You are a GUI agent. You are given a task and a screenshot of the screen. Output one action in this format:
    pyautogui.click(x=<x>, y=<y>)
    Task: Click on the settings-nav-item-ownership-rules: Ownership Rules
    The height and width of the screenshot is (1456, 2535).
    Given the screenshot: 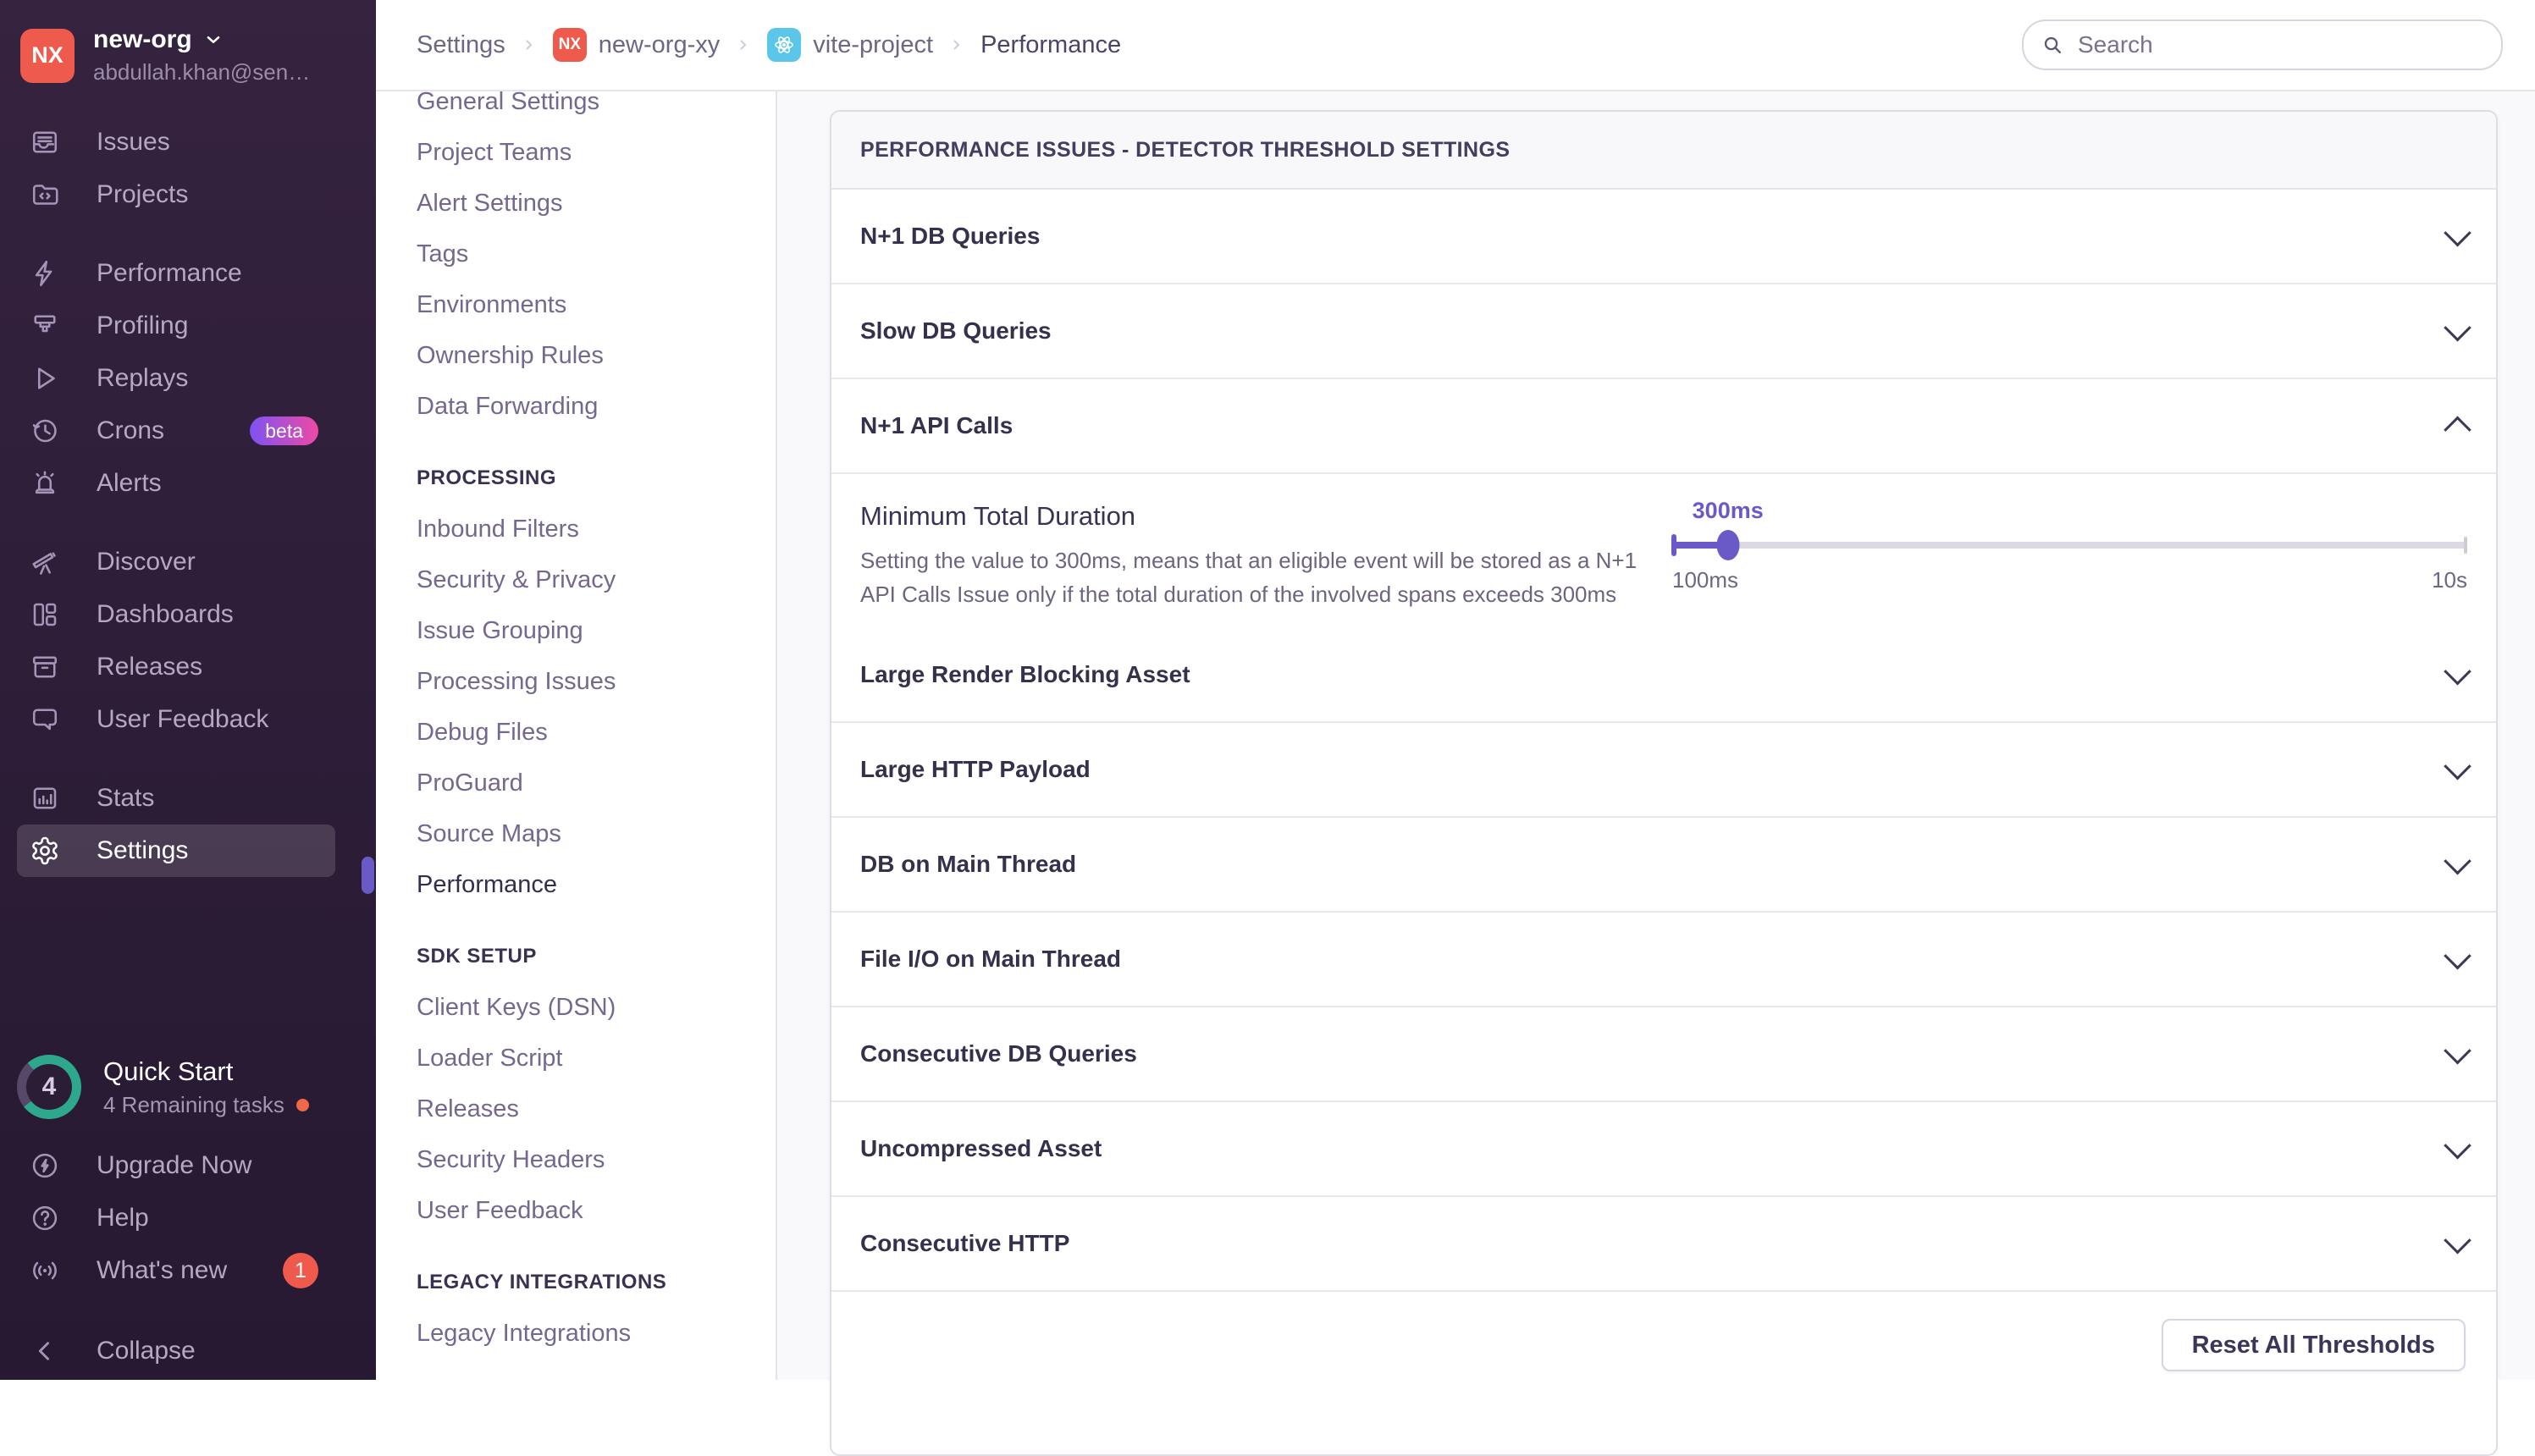 What is the action you would take?
    pyautogui.click(x=596, y=356)
    